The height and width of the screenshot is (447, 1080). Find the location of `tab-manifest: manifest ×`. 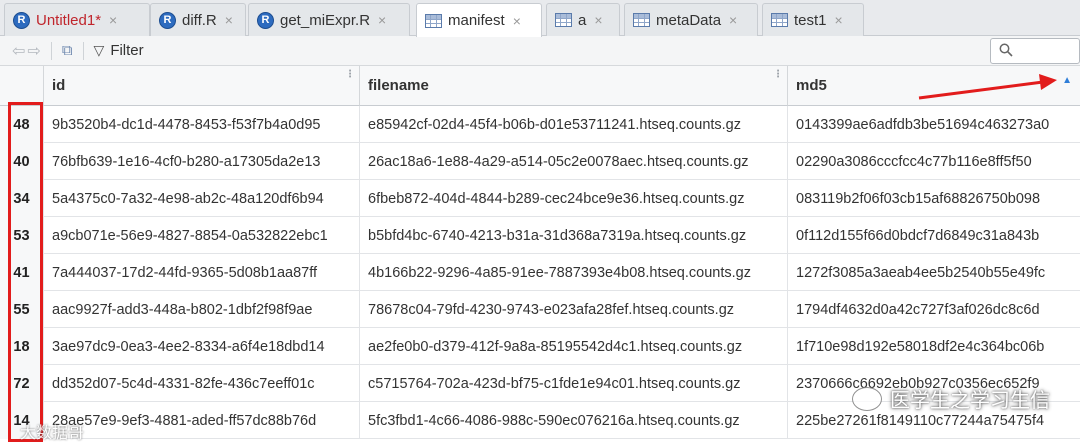

tab-manifest: manifest × is located at coordinates (479, 20).